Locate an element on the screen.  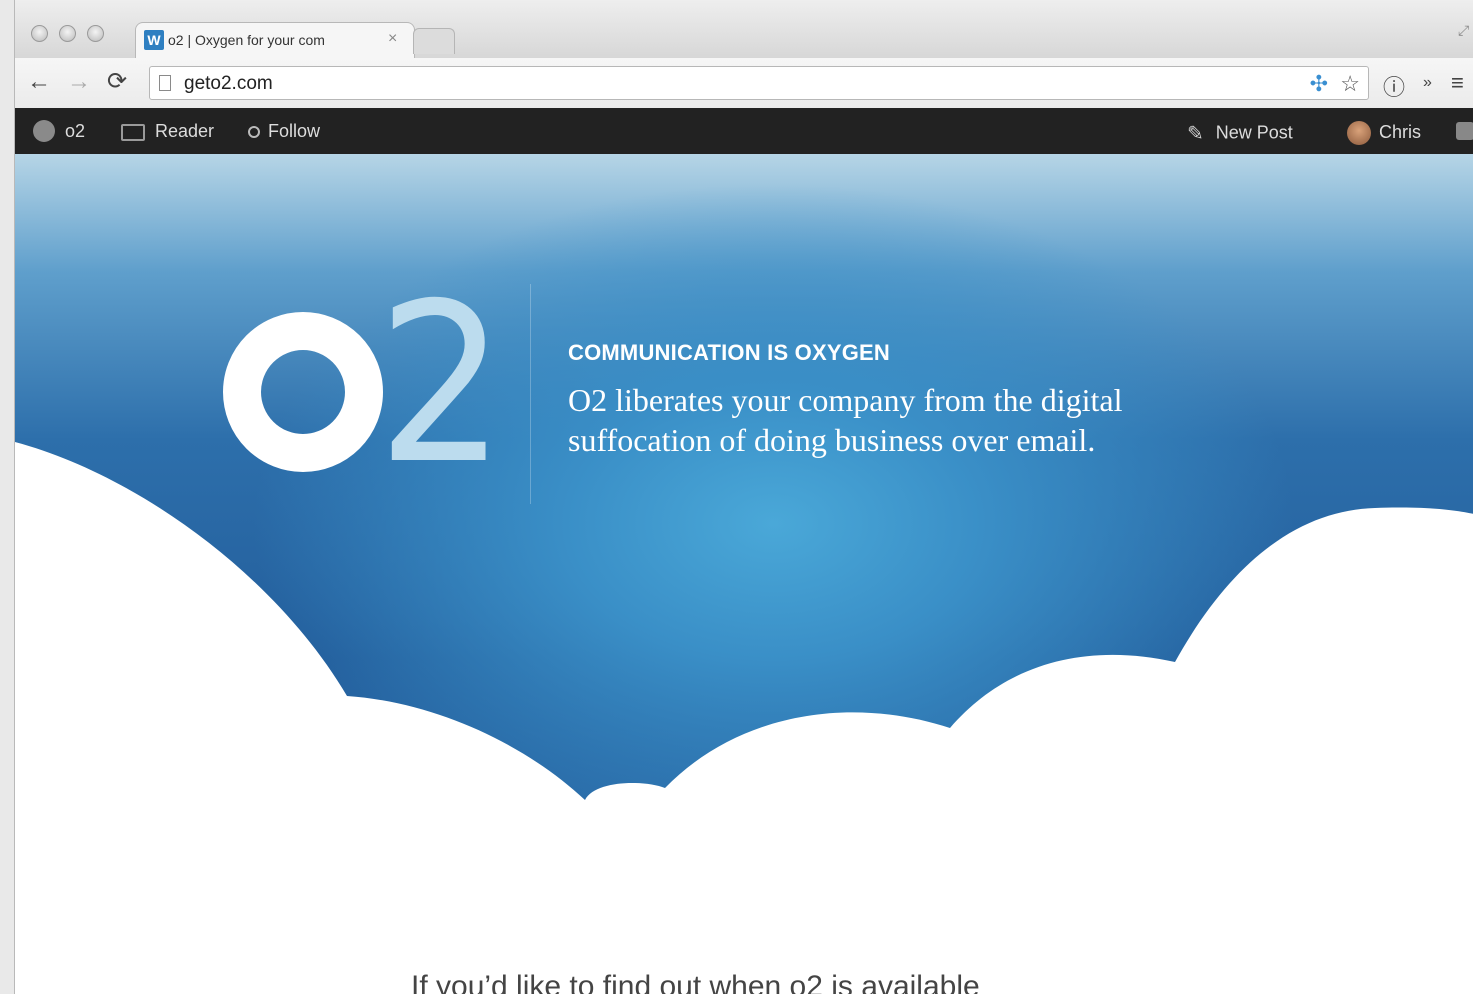
new-tab-button is located at coordinates (434, 41).